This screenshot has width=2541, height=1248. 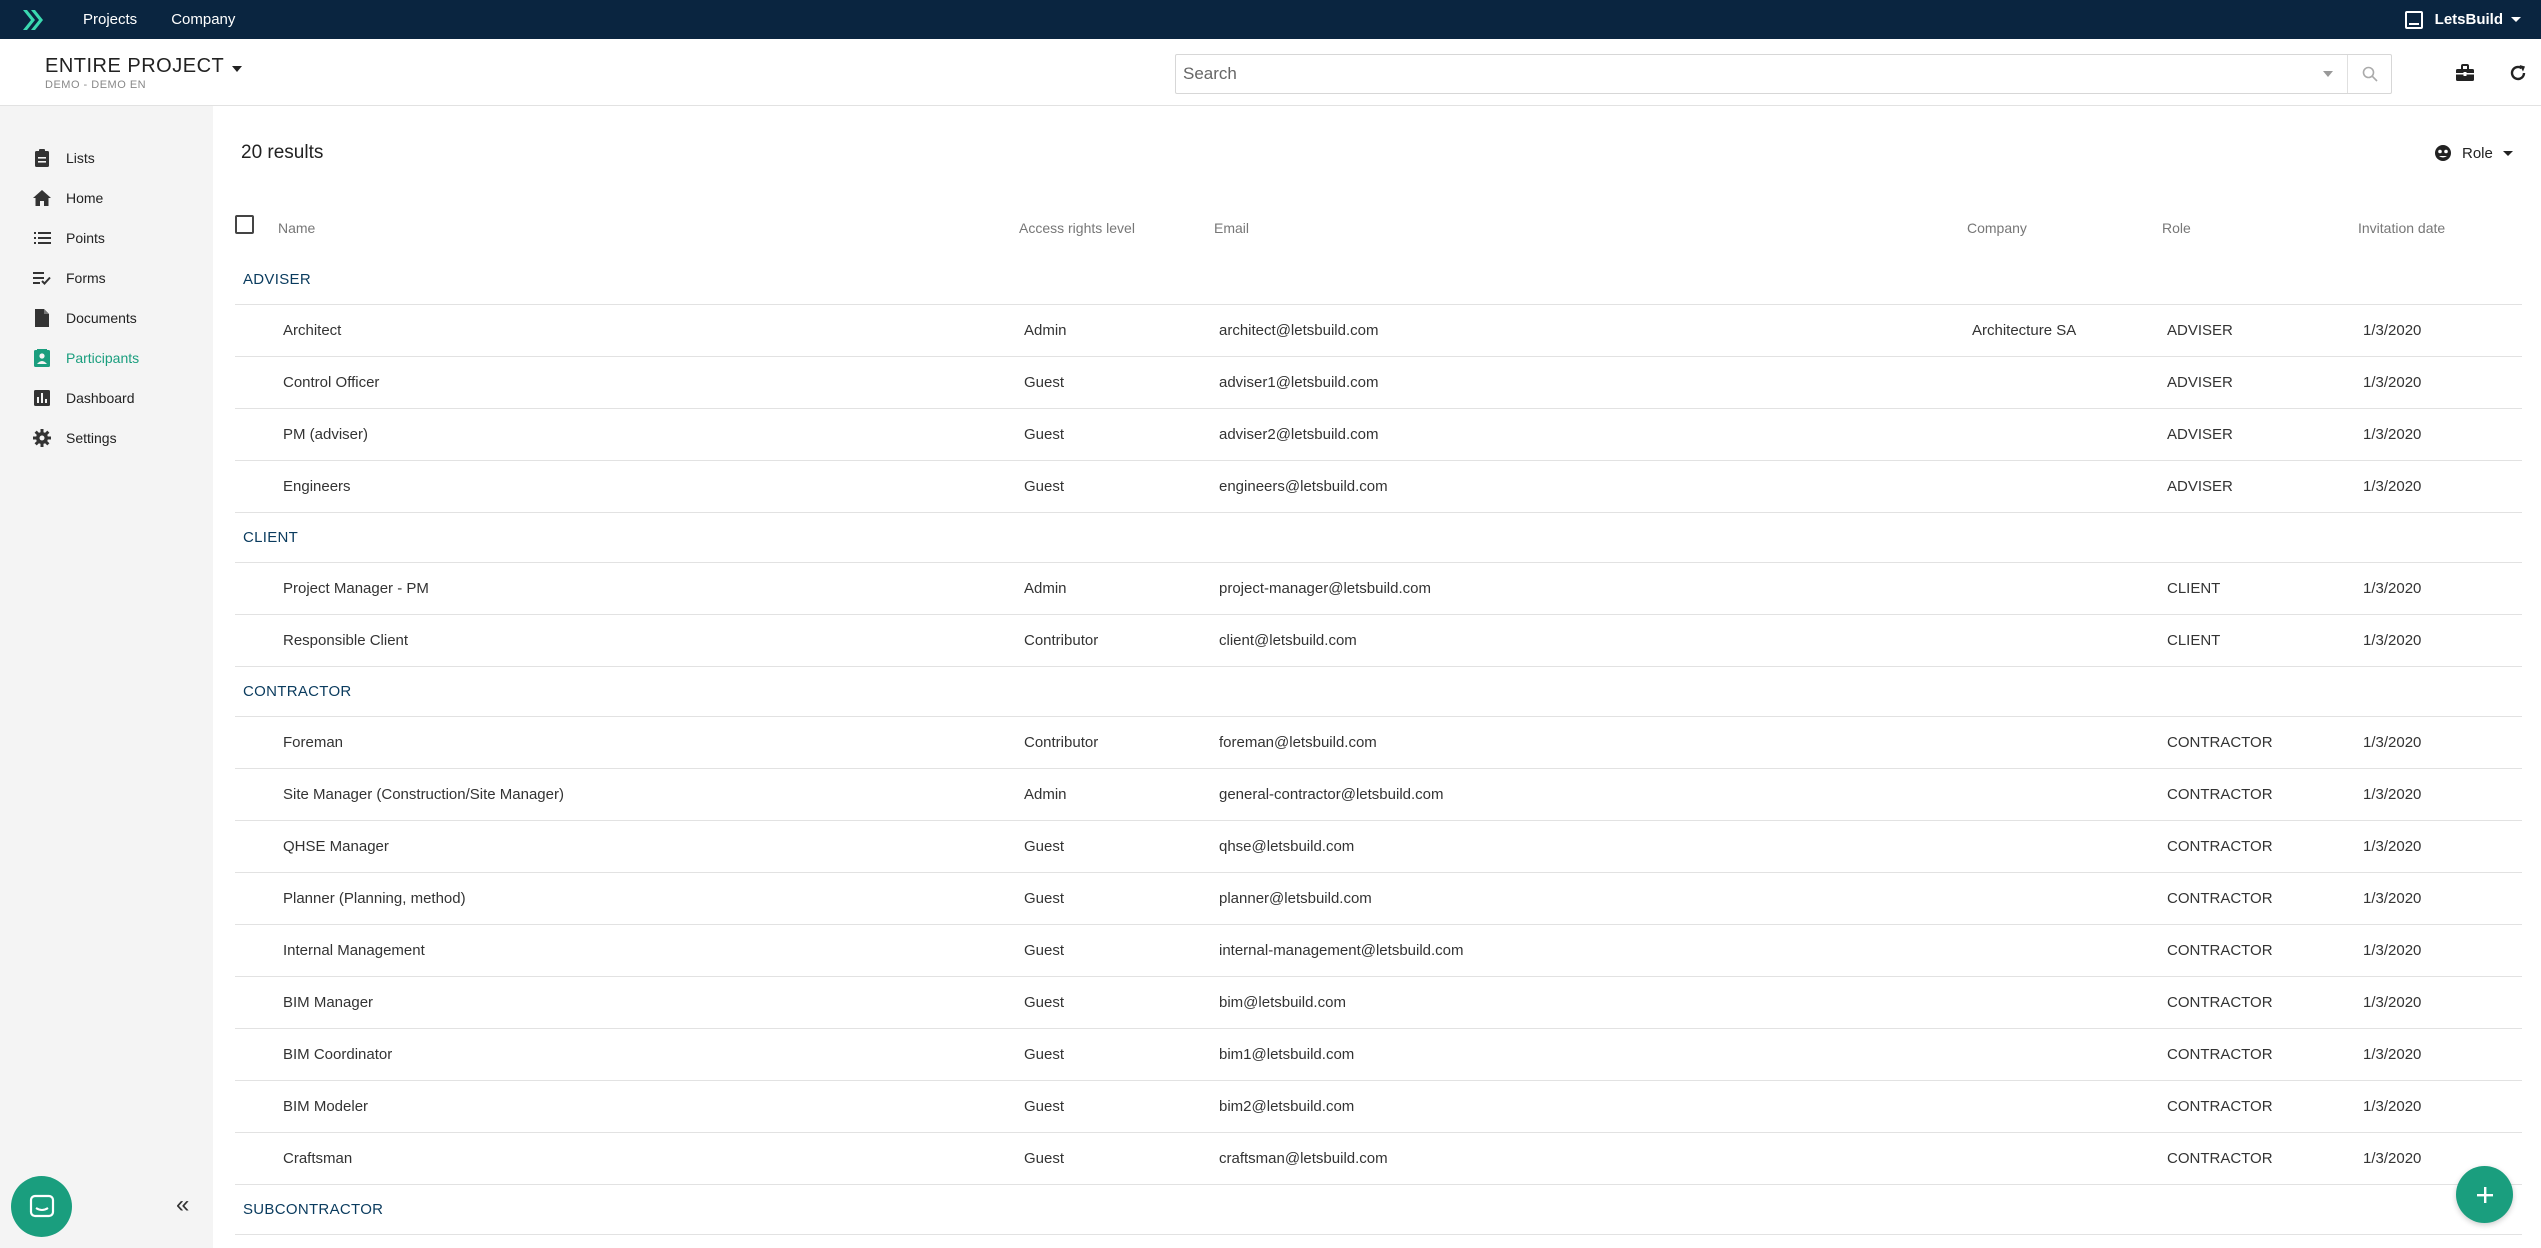 I want to click on sidebar-item-label: Forms, so click(x=86, y=278).